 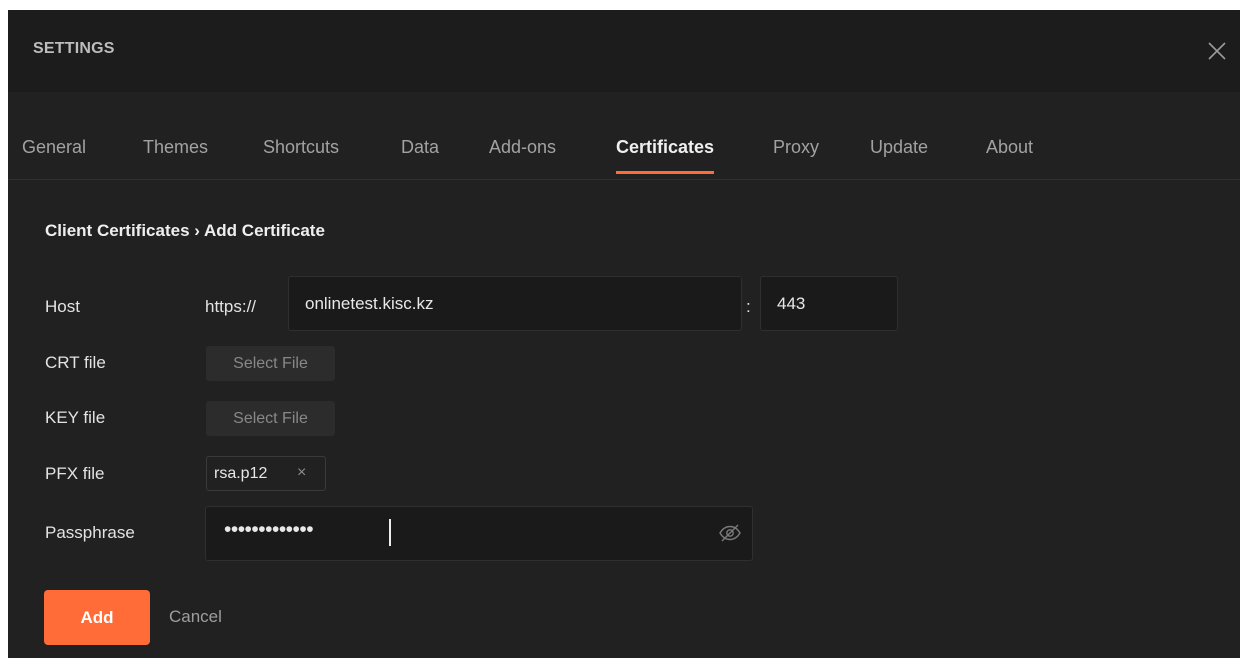 What do you see at coordinates (899, 147) in the screenshot?
I see `tab-update: Update` at bounding box center [899, 147].